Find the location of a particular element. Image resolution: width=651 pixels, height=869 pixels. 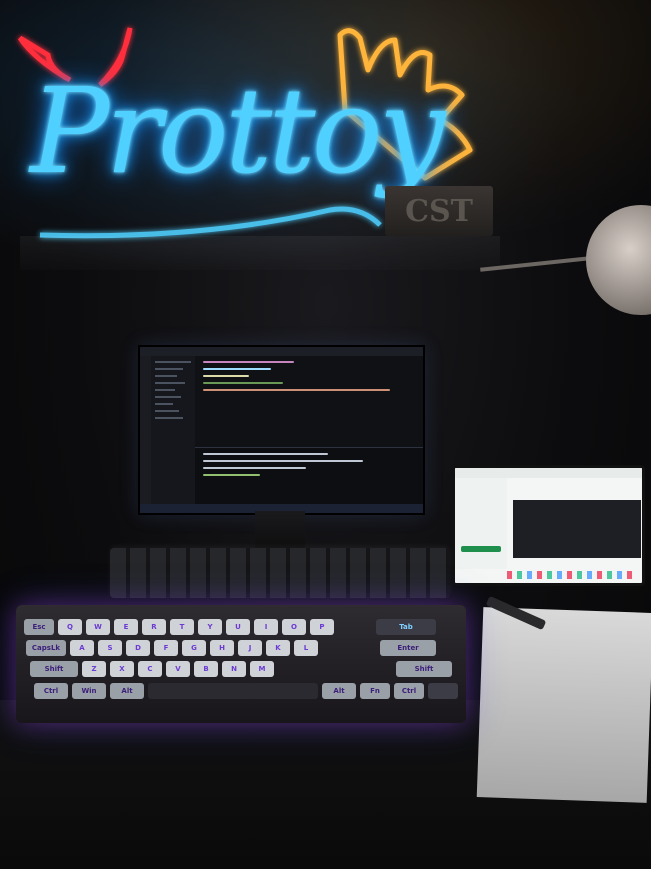

monitor is located at coordinates (281, 430).